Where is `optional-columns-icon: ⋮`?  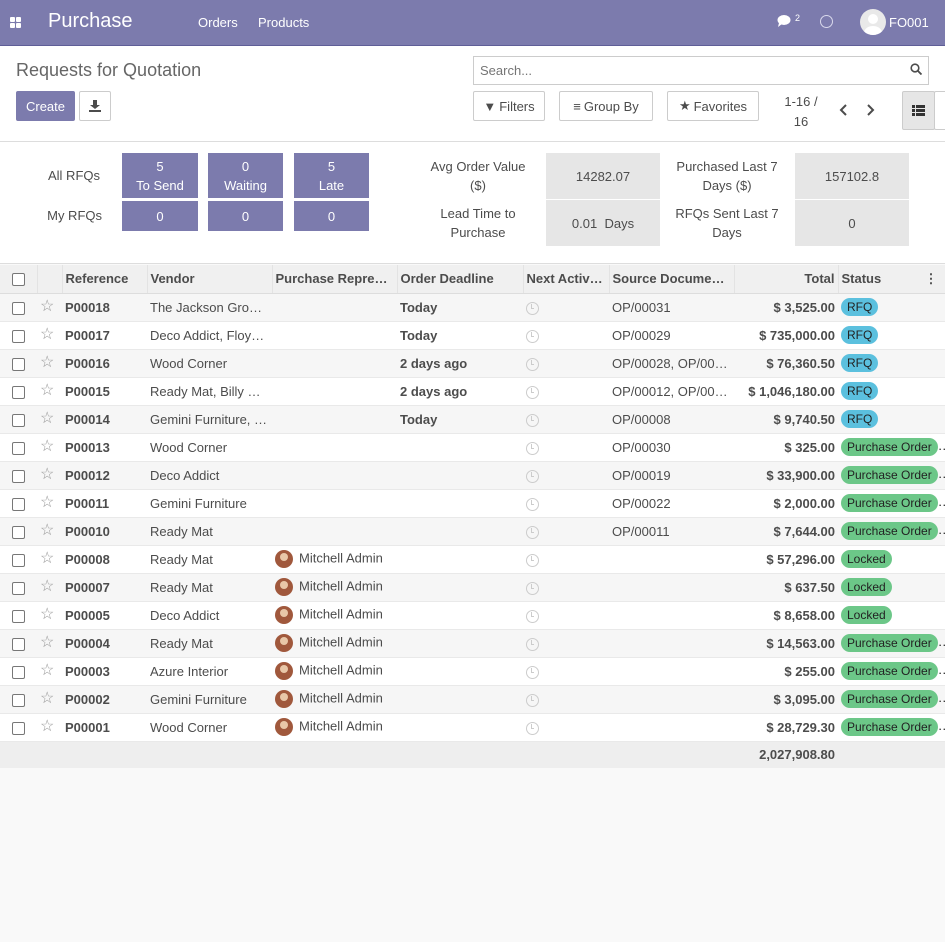
optional-columns-icon: ⋮ is located at coordinates (931, 279).